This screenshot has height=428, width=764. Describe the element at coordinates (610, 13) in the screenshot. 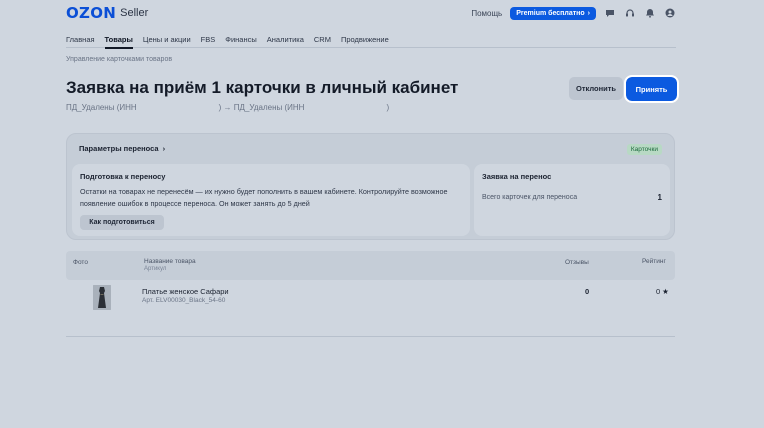

I see `chat-icon` at that location.